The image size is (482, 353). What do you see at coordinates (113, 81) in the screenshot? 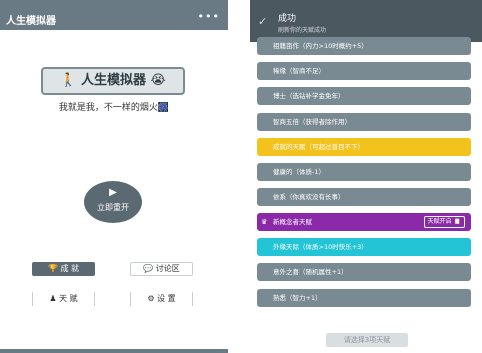
I see `app-logo: 🚶 人生模拟器 😭` at bounding box center [113, 81].